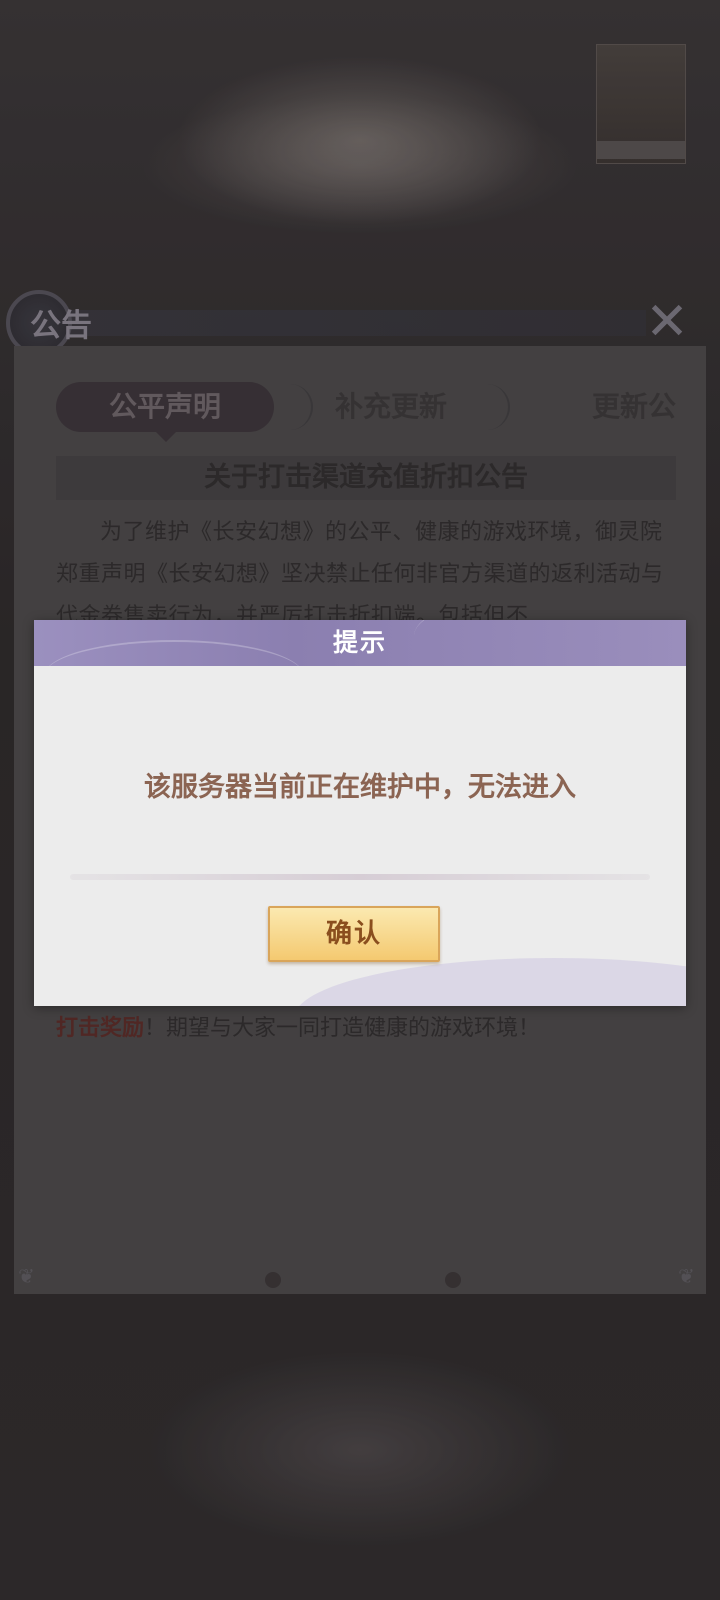 The height and width of the screenshot is (1600, 720). Describe the element at coordinates (360, 877) in the screenshot. I see `dialog-divider` at that location.